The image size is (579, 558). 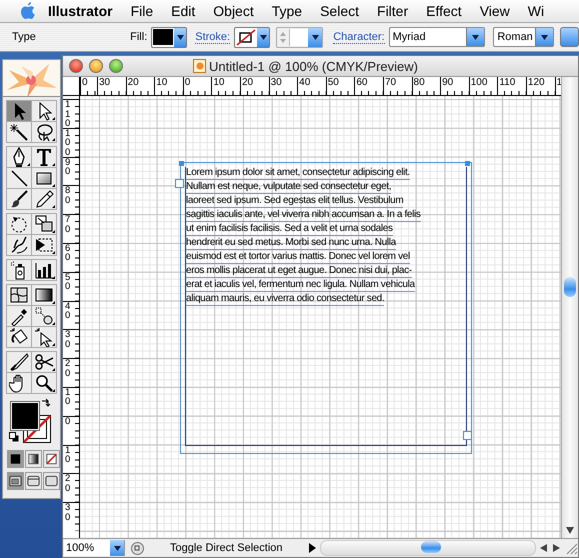 What do you see at coordinates (444, 11) in the screenshot?
I see `menu-item: Effect` at bounding box center [444, 11].